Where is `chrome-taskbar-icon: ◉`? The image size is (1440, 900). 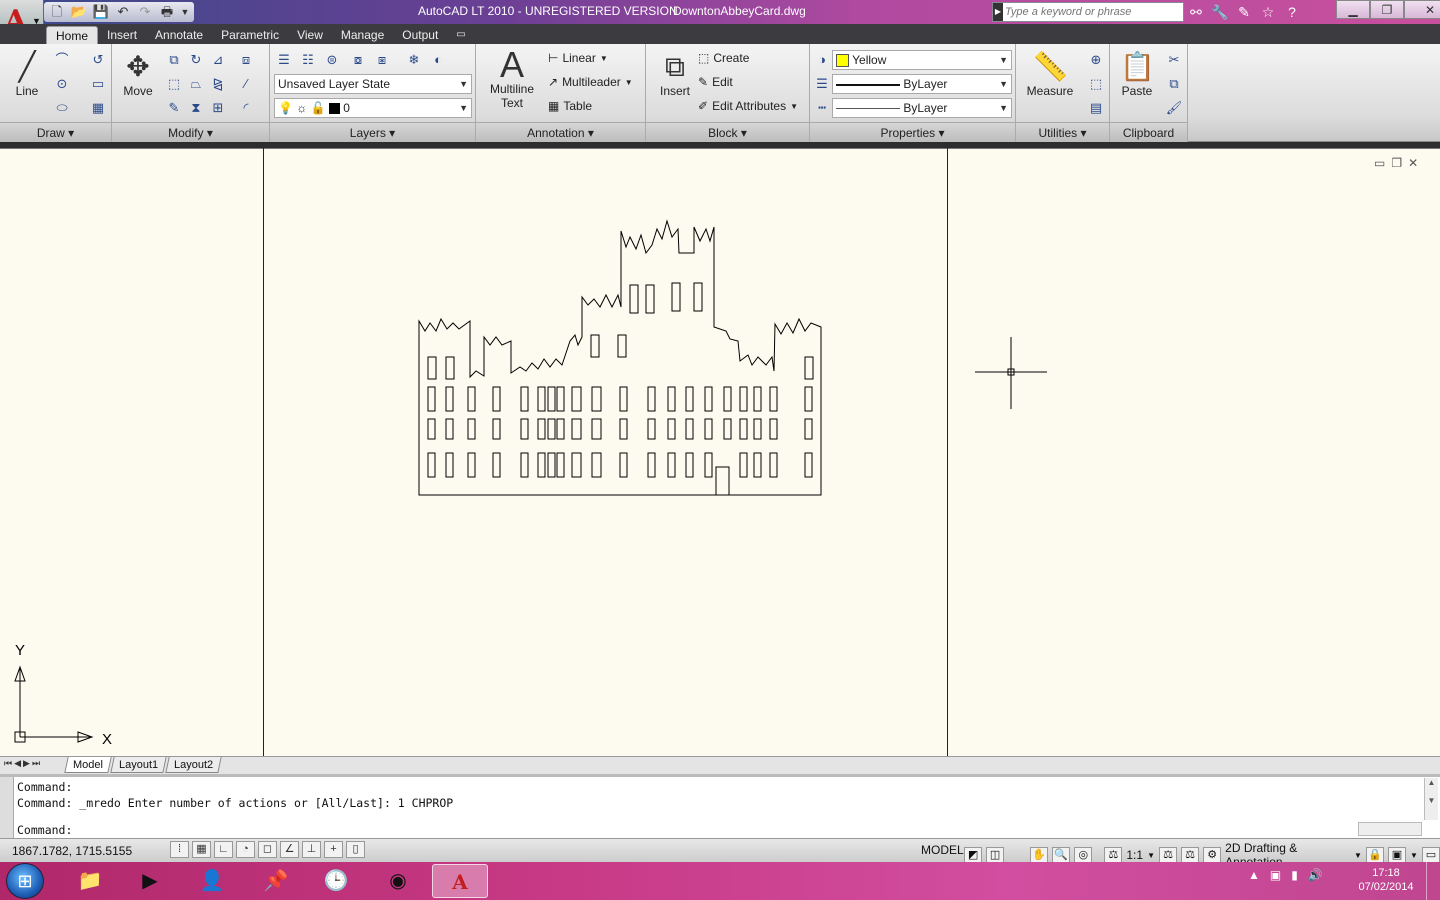 chrome-taskbar-icon: ◉ is located at coordinates (398, 881).